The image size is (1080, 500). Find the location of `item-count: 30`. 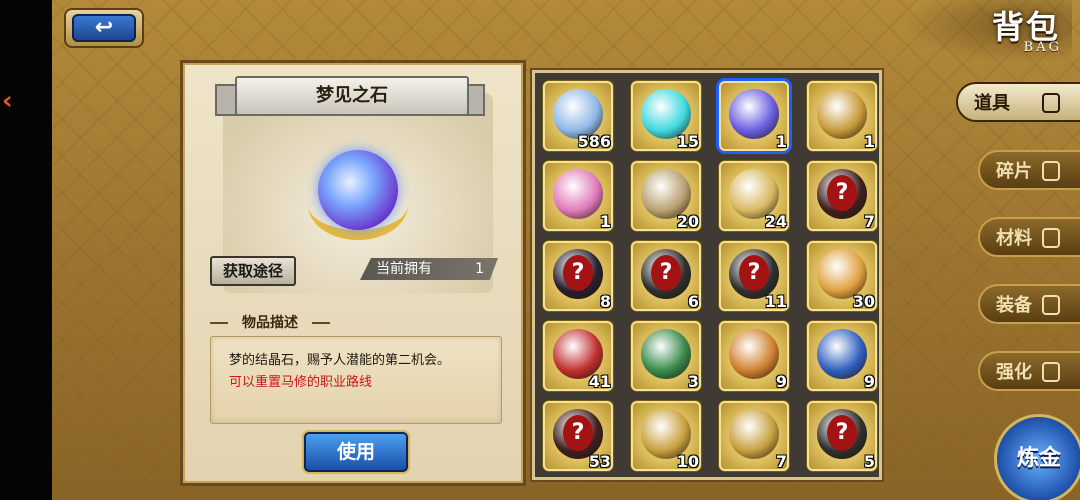

item-count: 30 is located at coordinates (863, 301).